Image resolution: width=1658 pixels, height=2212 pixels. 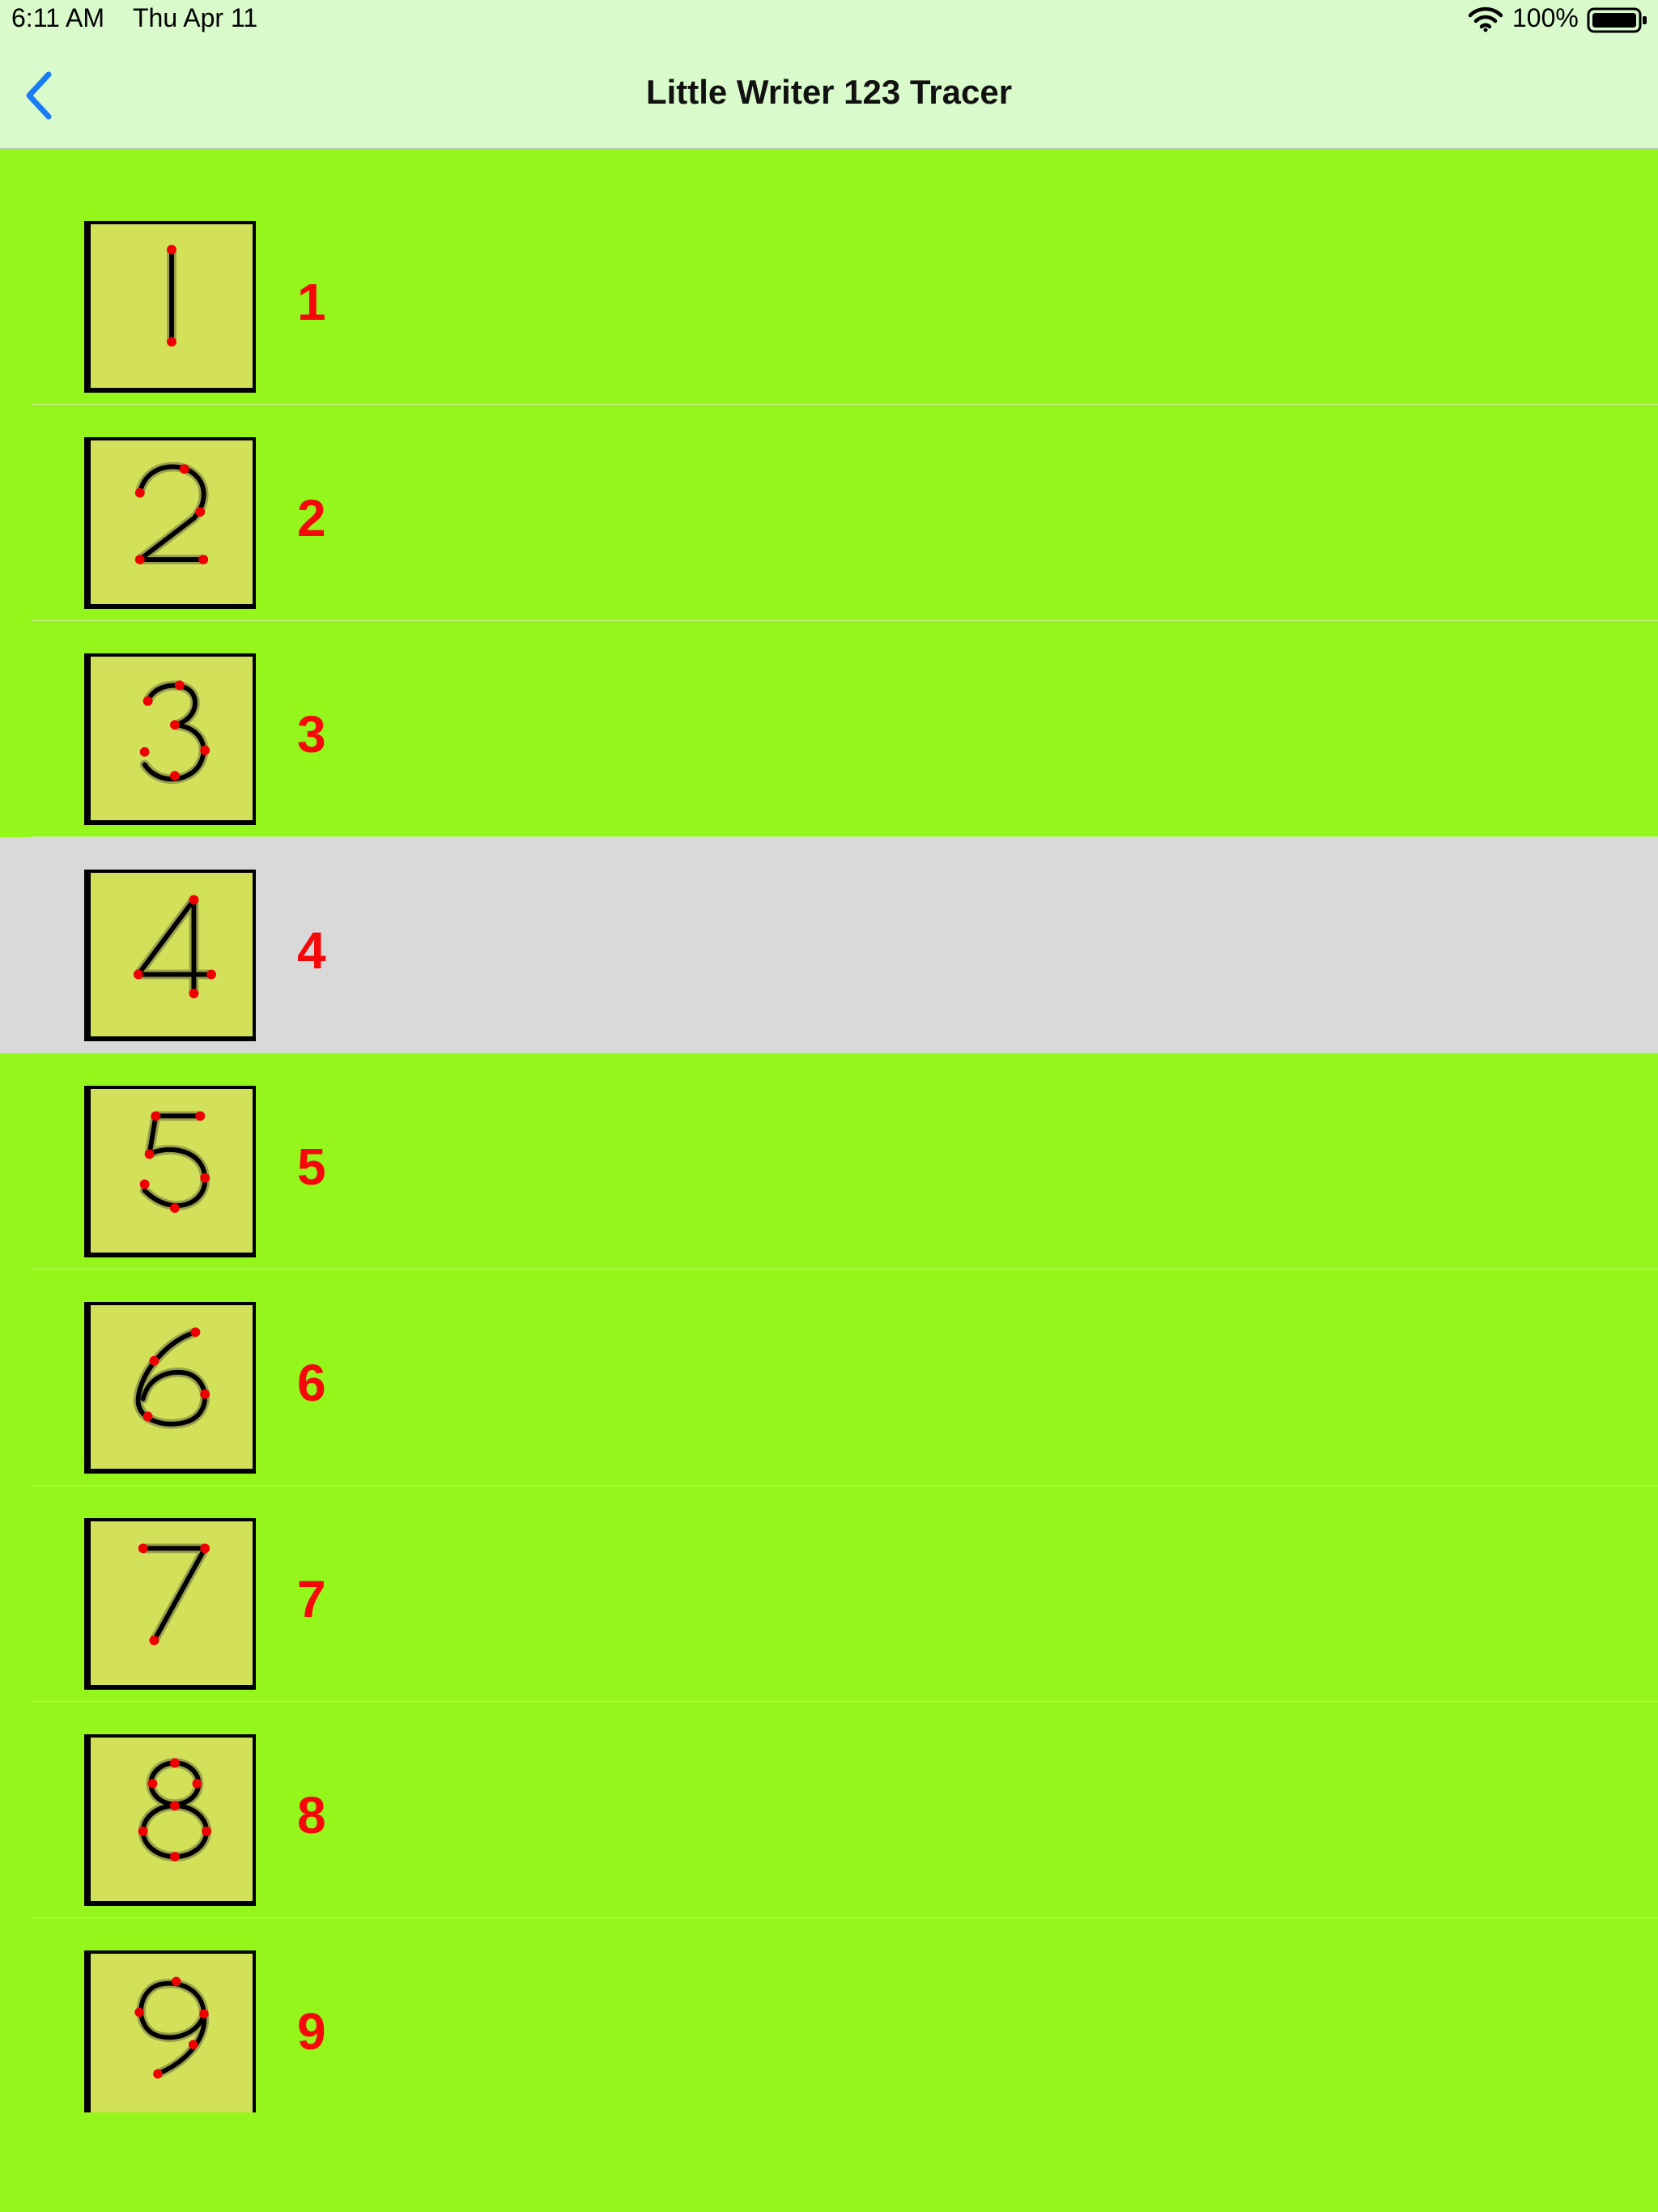 What do you see at coordinates (311, 1383) in the screenshot?
I see `row-label: 6` at bounding box center [311, 1383].